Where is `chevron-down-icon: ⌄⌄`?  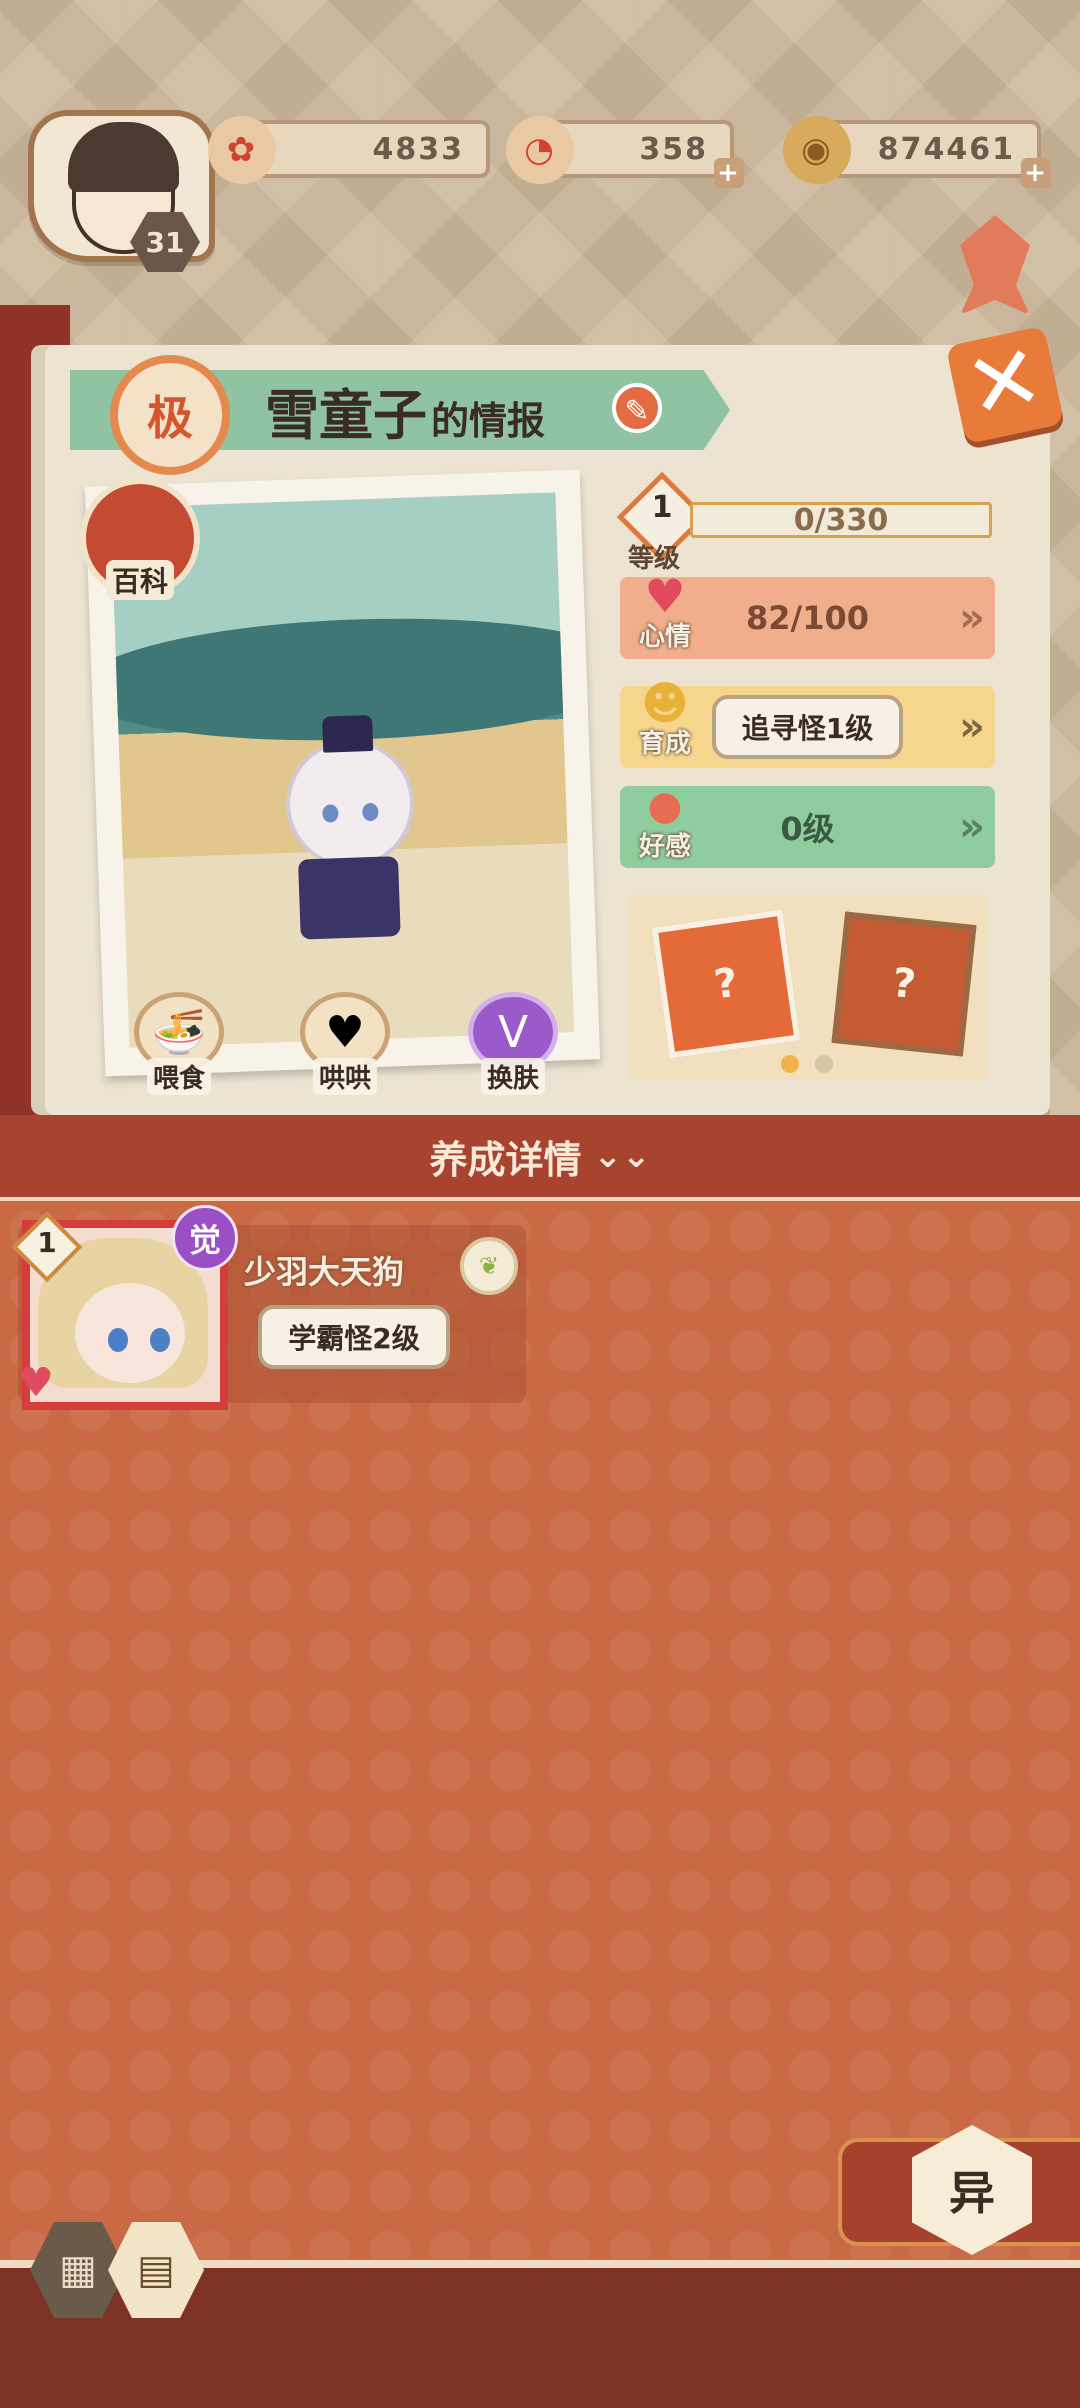
chevron-down-icon: ⌄⌄ is located at coordinates (622, 1156).